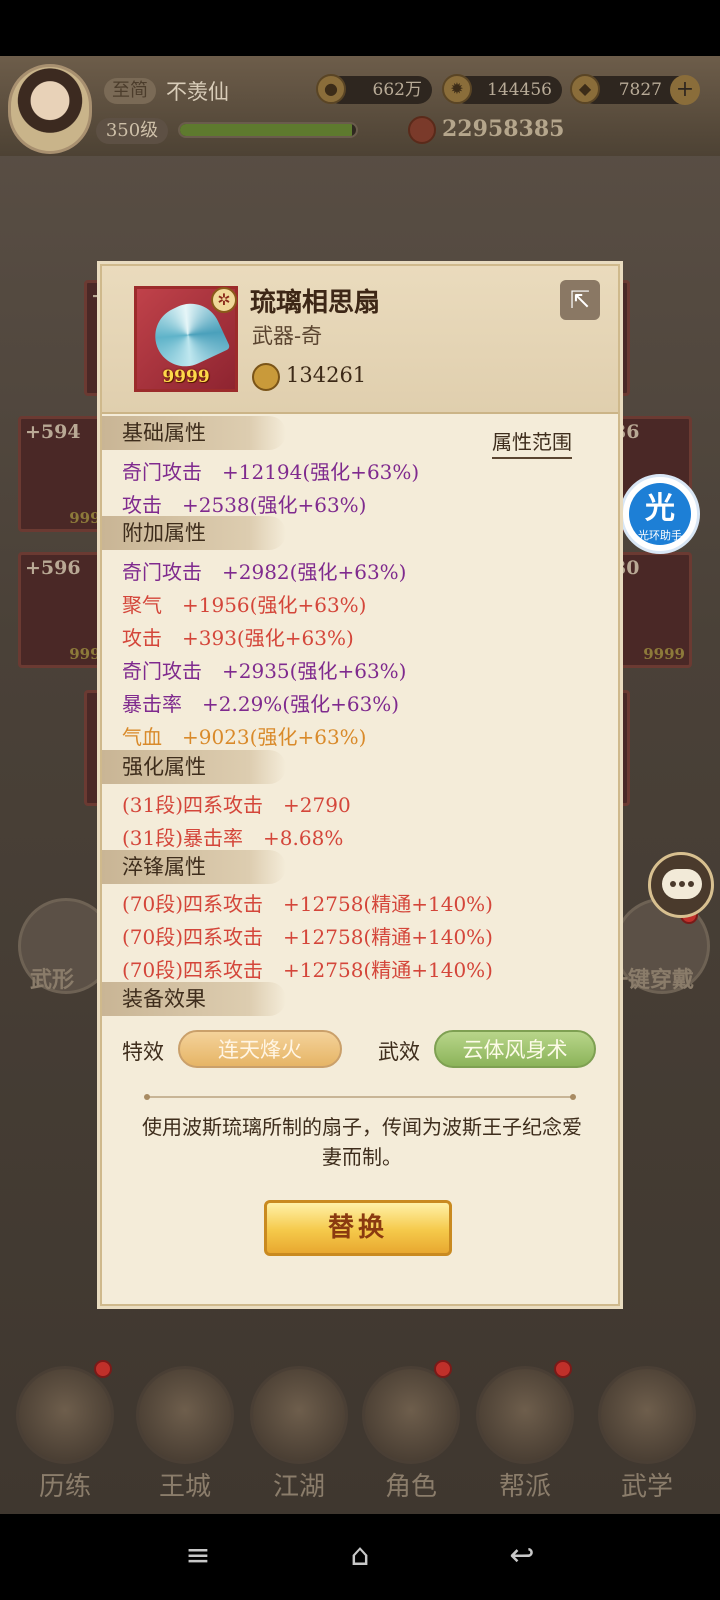  Describe the element at coordinates (244, 505) in the screenshot. I see `base-attr: 攻击 +2538(强化+63%)` at that location.